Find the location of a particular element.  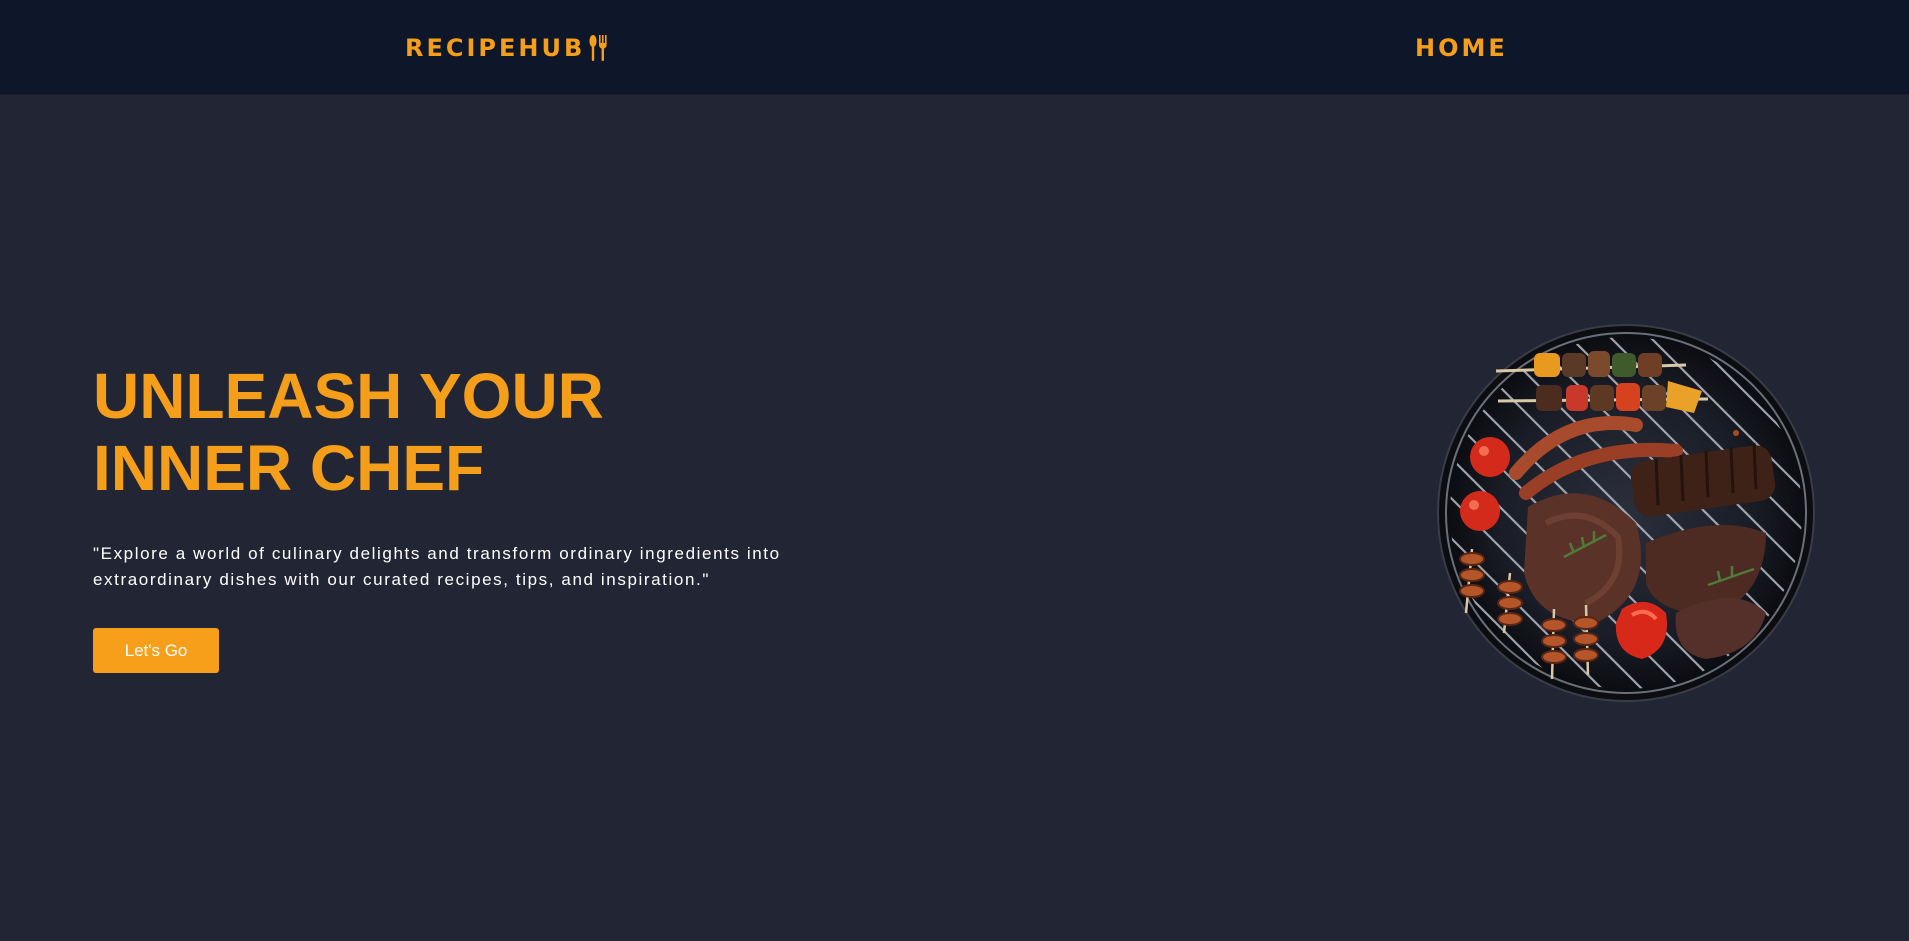

hero-title-line2: INNER CHEF is located at coordinates (289, 468).